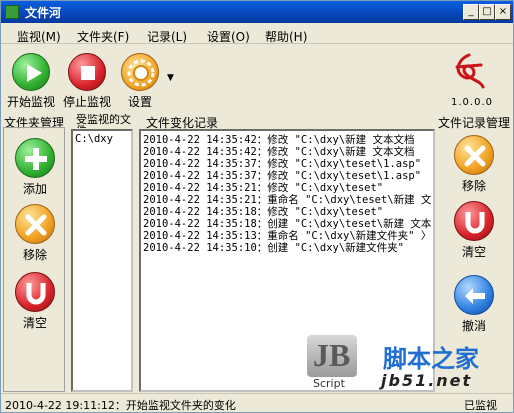 Image resolution: width=514 pixels, height=413 pixels. Describe the element at coordinates (474, 295) in the screenshot. I see `back-arrow-icon` at that location.